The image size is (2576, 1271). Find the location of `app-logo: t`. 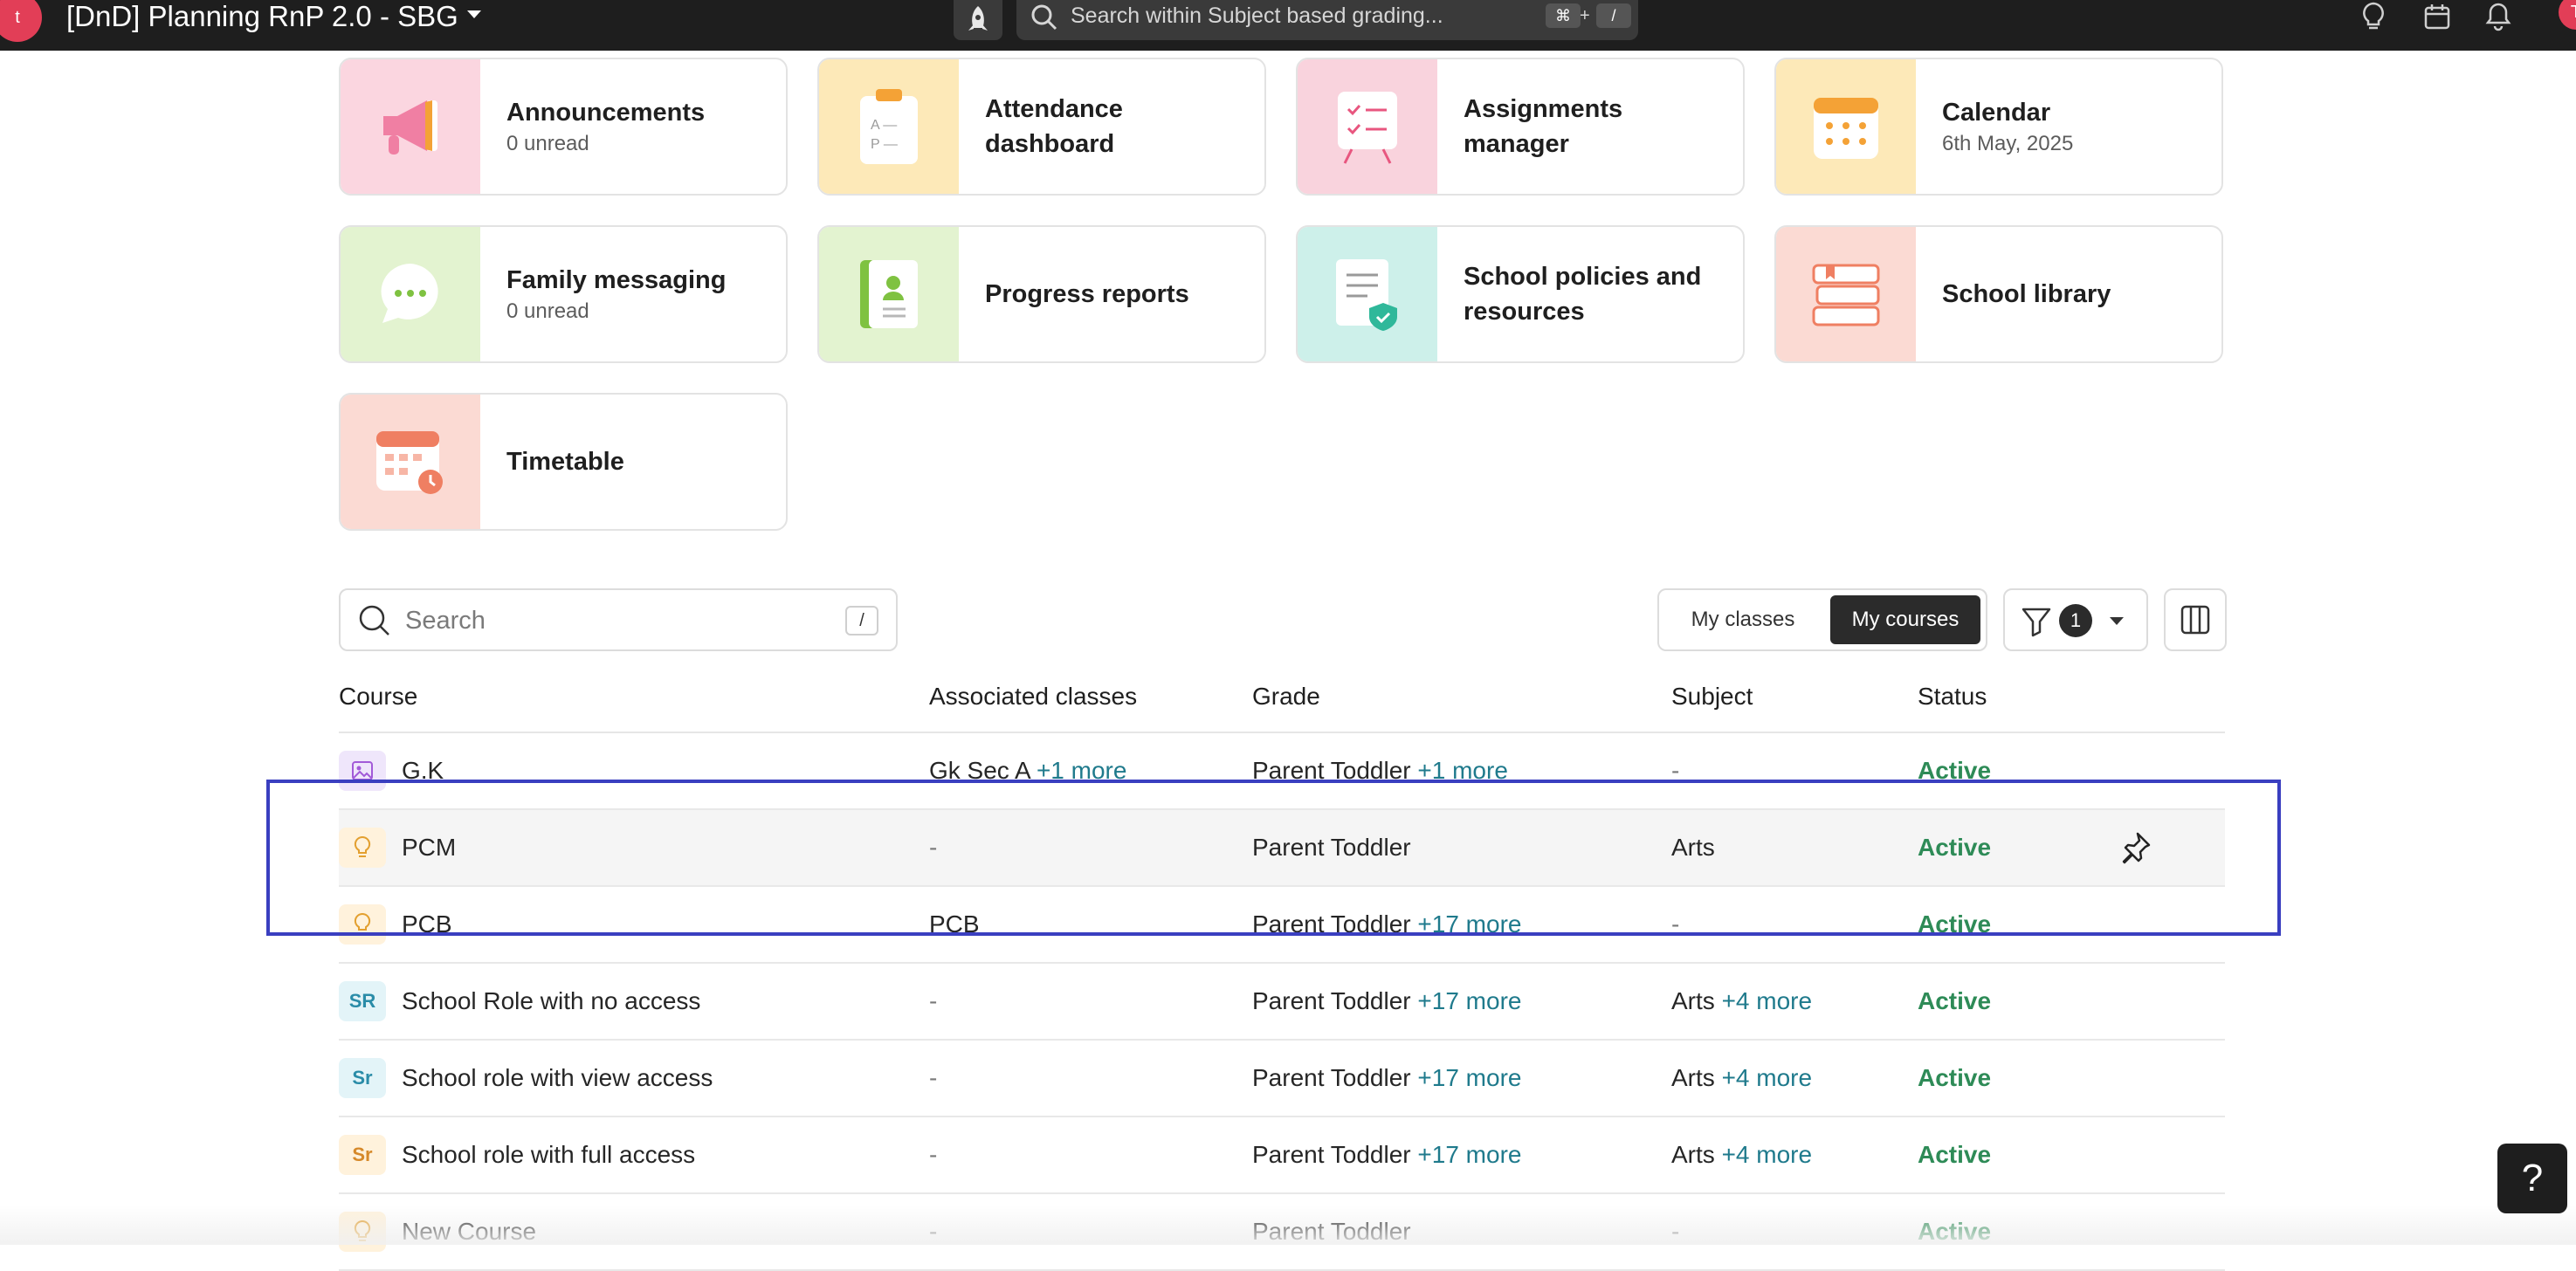

app-logo: t is located at coordinates (21, 21).